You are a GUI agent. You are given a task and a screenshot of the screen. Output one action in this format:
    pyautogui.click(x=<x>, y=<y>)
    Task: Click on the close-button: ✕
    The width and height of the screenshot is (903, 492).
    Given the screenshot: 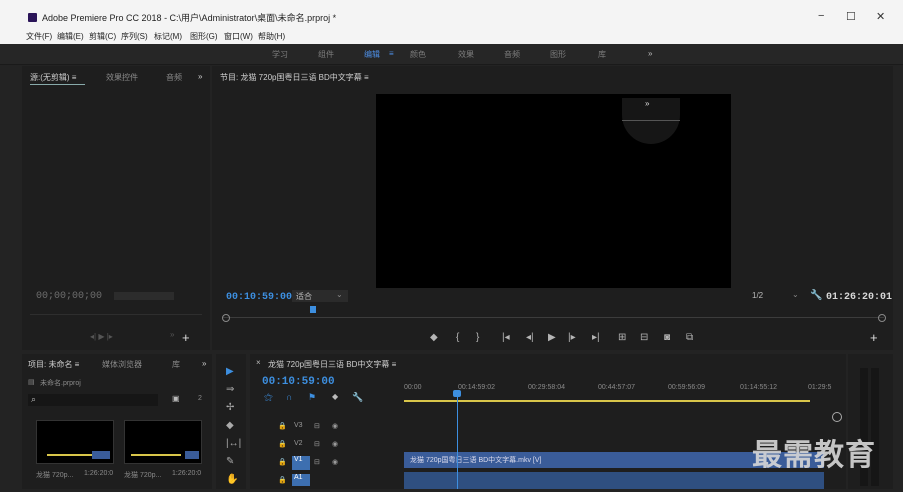 What is the action you would take?
    pyautogui.click(x=880, y=16)
    